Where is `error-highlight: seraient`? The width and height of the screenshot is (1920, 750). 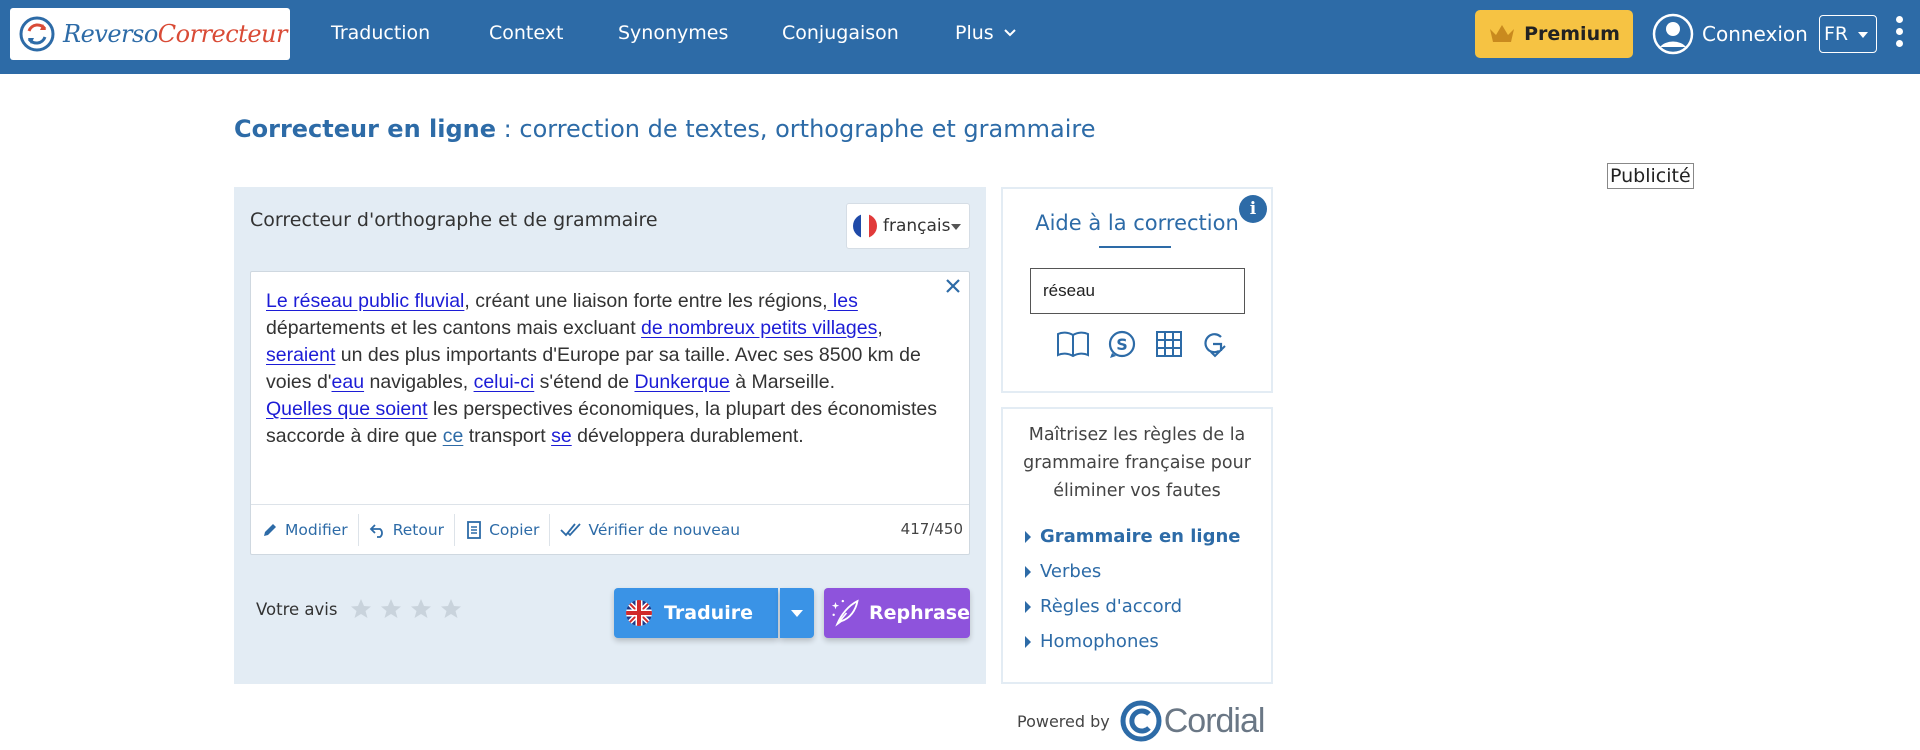
error-highlight: seraient is located at coordinates (300, 355).